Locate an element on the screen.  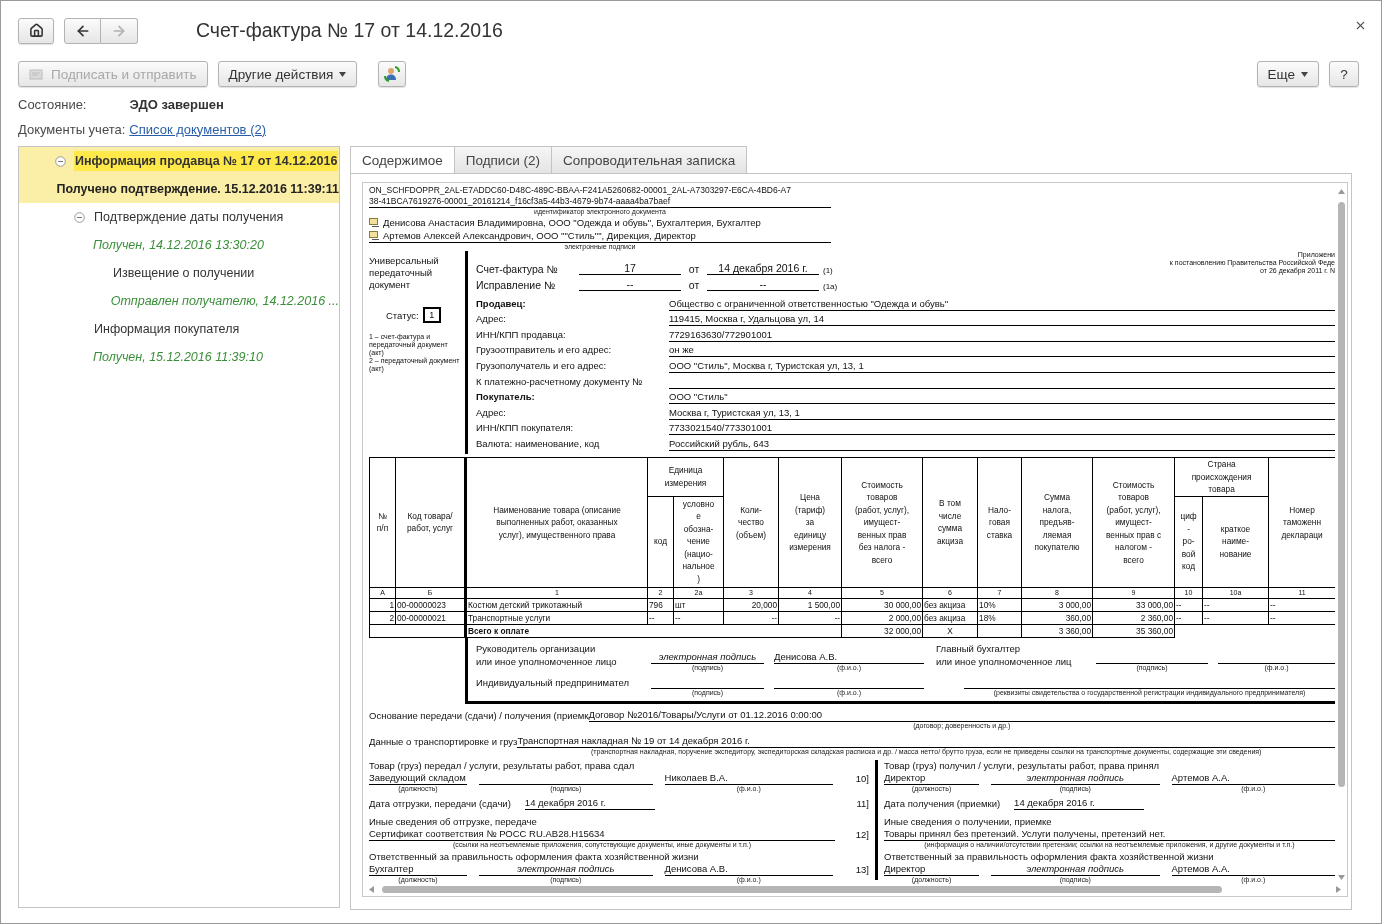
state-value: ЭДО завершен is located at coordinates (176, 104).